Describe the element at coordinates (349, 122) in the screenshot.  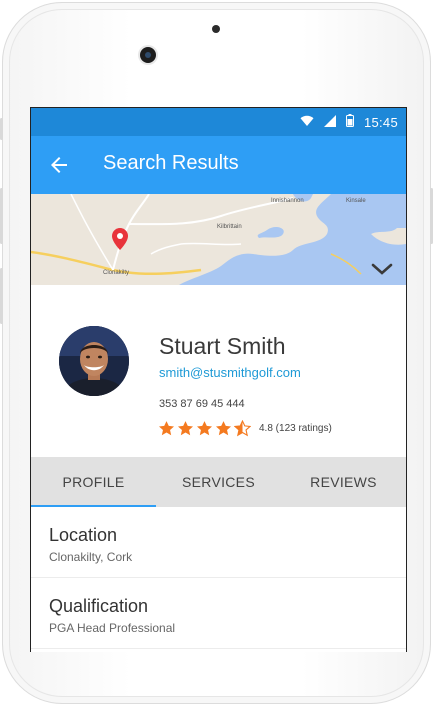
I see `battery-icon` at that location.